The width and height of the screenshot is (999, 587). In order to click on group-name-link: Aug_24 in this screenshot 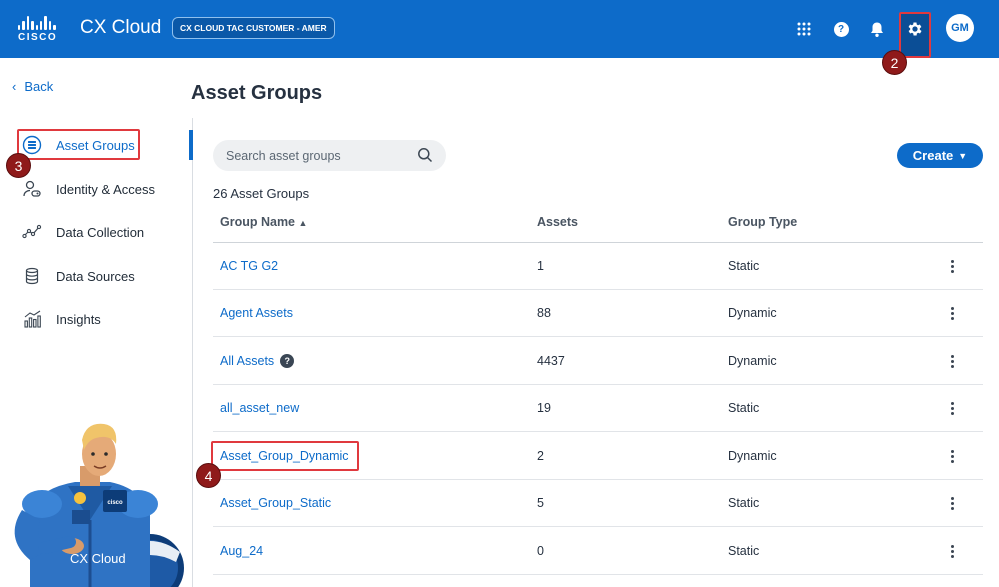, I will do `click(241, 551)`.